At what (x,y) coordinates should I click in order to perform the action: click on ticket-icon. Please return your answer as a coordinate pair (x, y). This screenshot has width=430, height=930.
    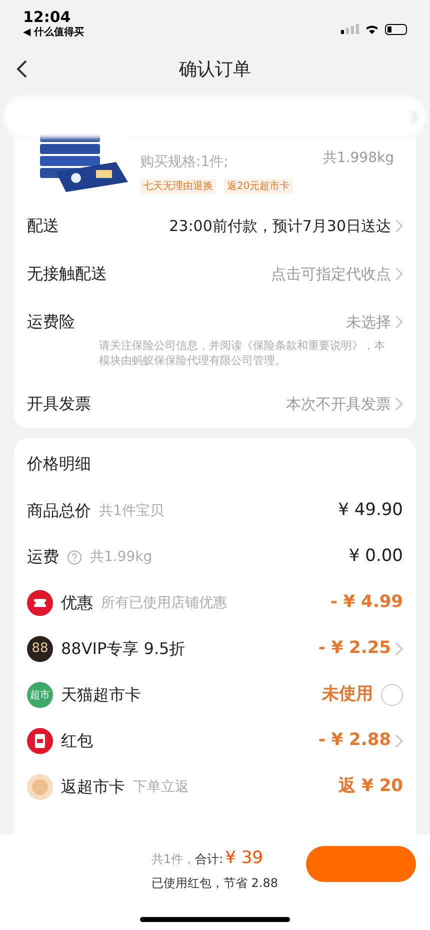
    Looking at the image, I should click on (40, 603).